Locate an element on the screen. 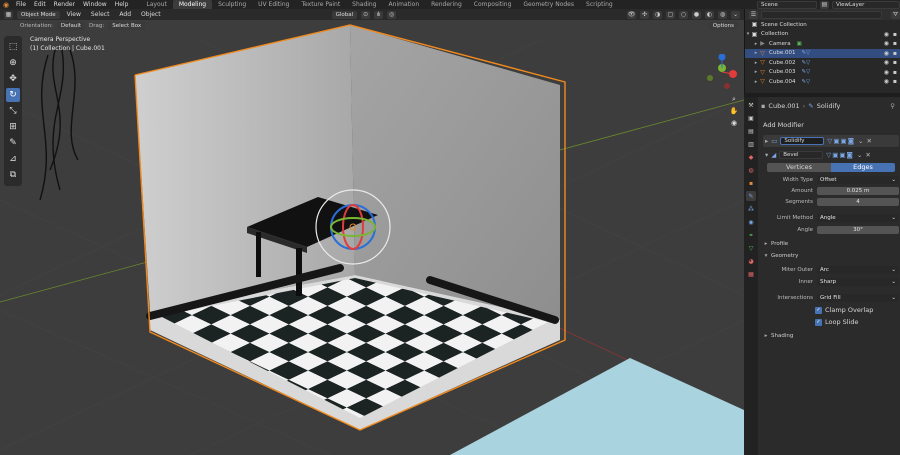  menu-view: View is located at coordinates (74, 14).